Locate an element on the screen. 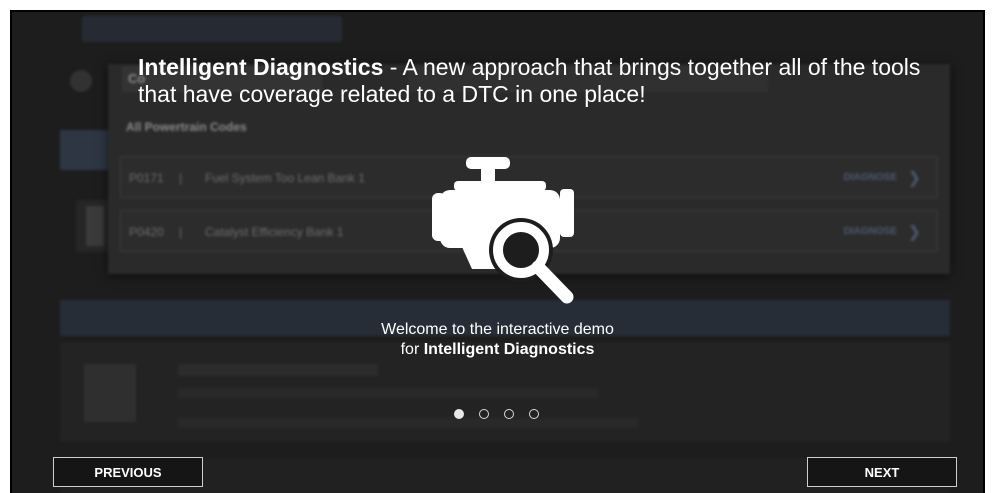  previous-button: PREVIOUS is located at coordinates (128, 472).